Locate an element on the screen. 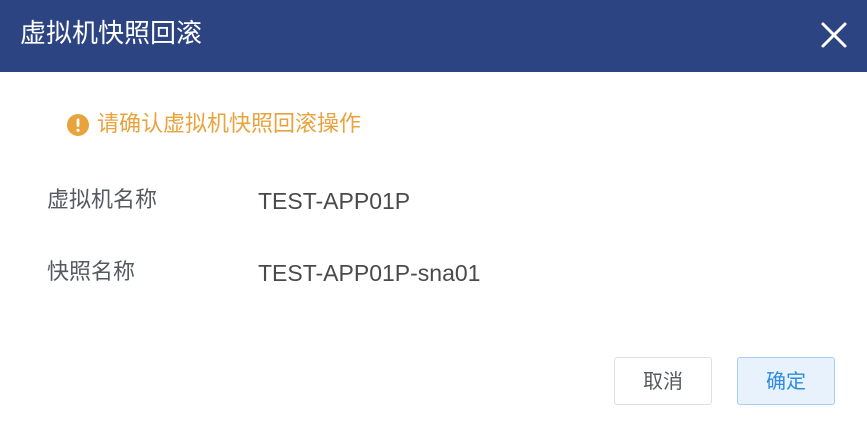 The image size is (867, 436). close-icon is located at coordinates (834, 35).